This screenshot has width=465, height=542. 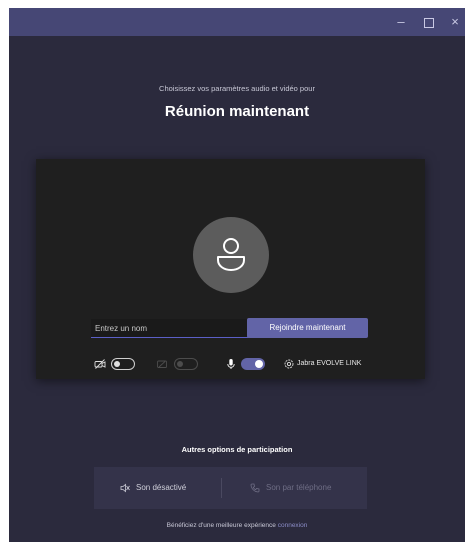 What do you see at coordinates (222, 525) in the screenshot?
I see `footer-text: Bénéficiez d'une meilleure expérience` at bounding box center [222, 525].